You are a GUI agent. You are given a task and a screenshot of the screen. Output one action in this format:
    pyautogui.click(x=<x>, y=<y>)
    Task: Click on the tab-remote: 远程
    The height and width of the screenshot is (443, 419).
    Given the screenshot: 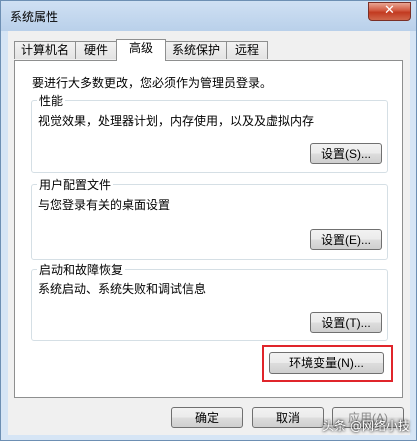 What is the action you would take?
    pyautogui.click(x=247, y=50)
    